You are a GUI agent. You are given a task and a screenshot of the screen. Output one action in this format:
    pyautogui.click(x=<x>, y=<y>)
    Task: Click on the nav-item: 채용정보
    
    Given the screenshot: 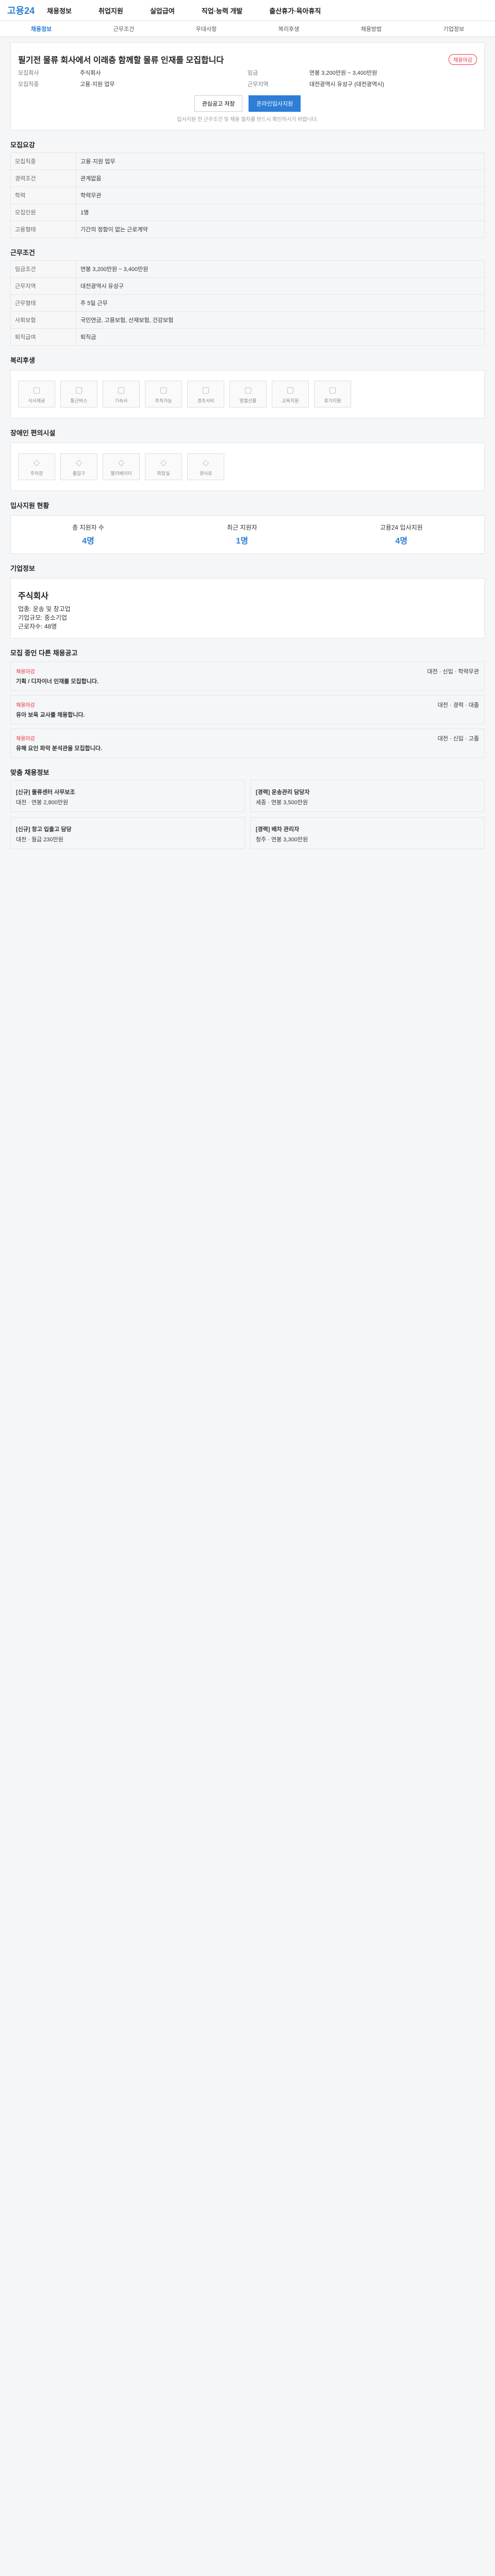 What is the action you would take?
    pyautogui.click(x=59, y=10)
    